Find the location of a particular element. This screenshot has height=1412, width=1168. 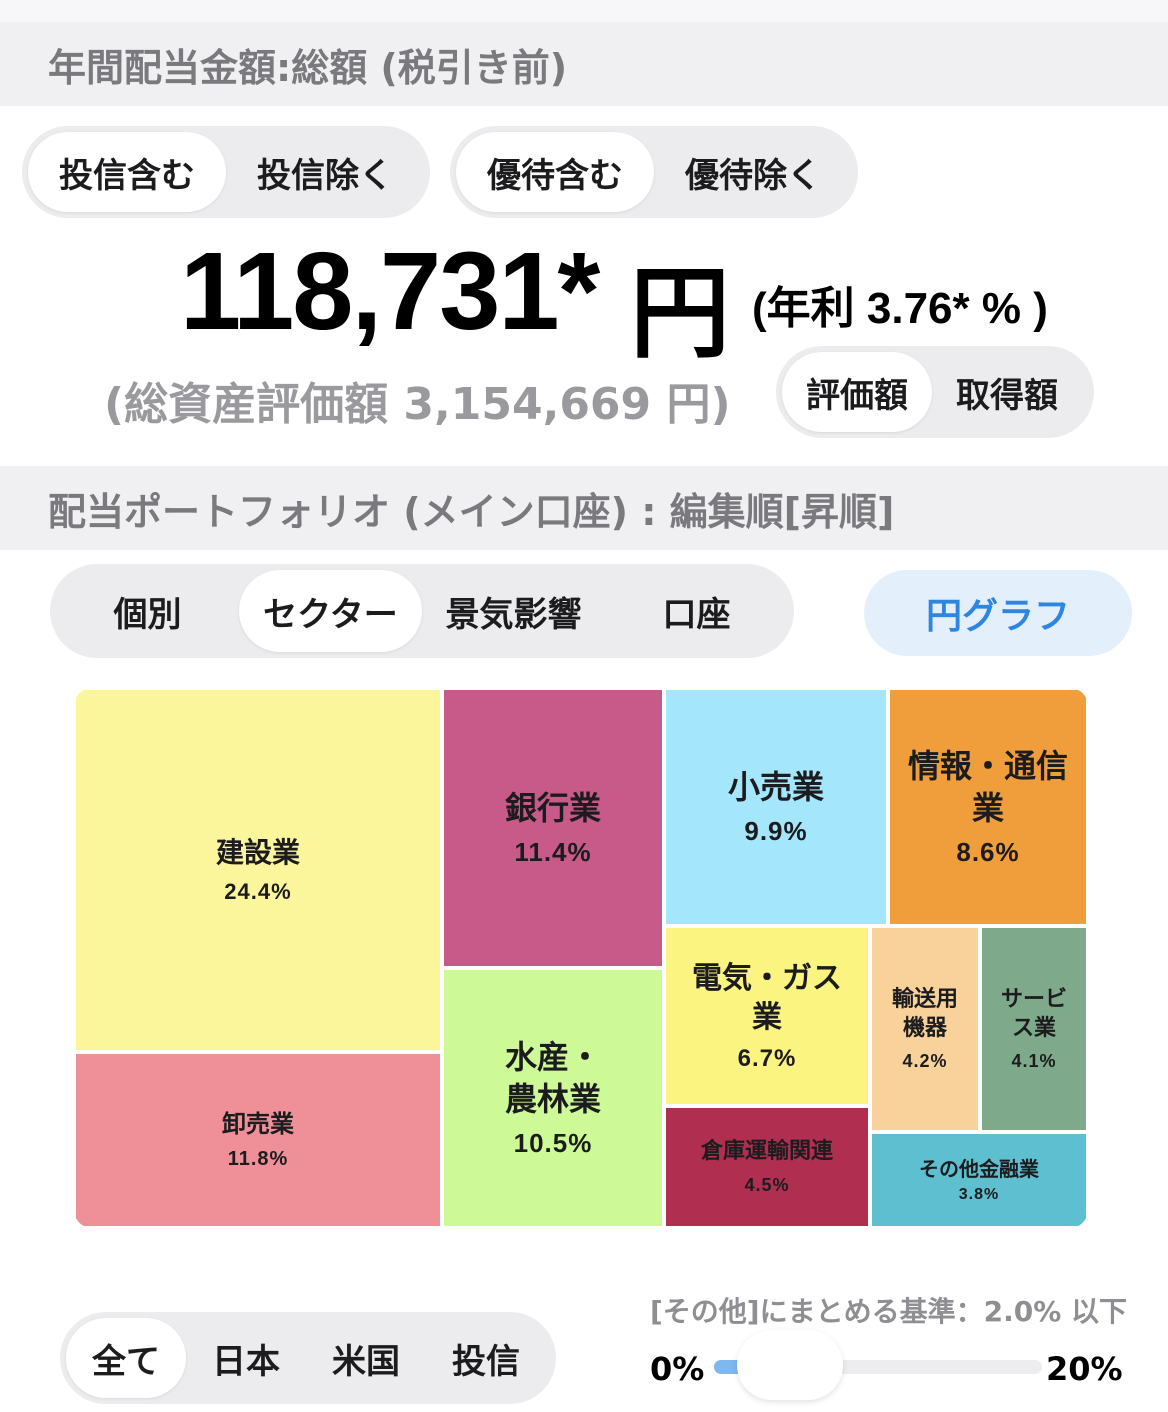

tile-construction: 建設業 24.4% is located at coordinates (258, 870).